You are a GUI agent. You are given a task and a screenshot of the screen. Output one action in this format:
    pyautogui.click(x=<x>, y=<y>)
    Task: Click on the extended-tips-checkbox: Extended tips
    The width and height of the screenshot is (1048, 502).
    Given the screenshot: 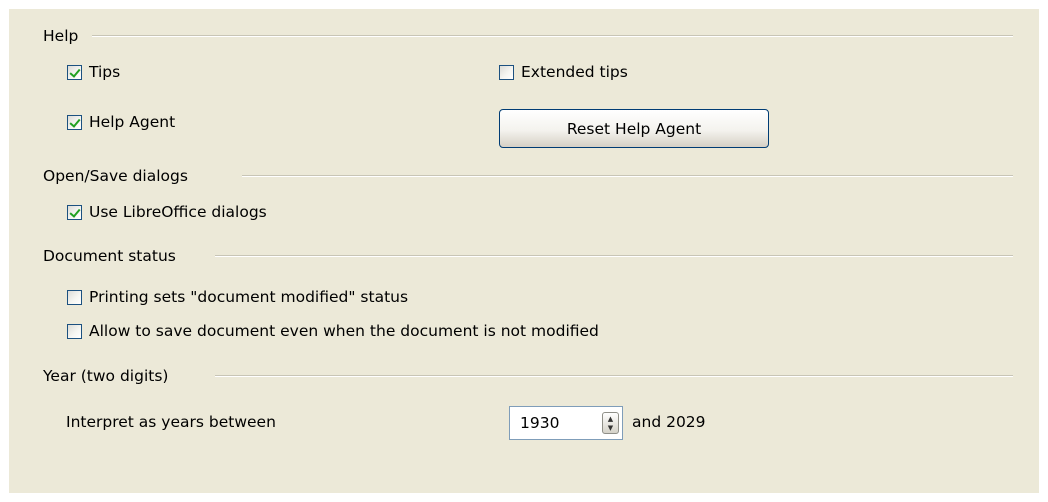 What is the action you would take?
    pyautogui.click(x=563, y=72)
    